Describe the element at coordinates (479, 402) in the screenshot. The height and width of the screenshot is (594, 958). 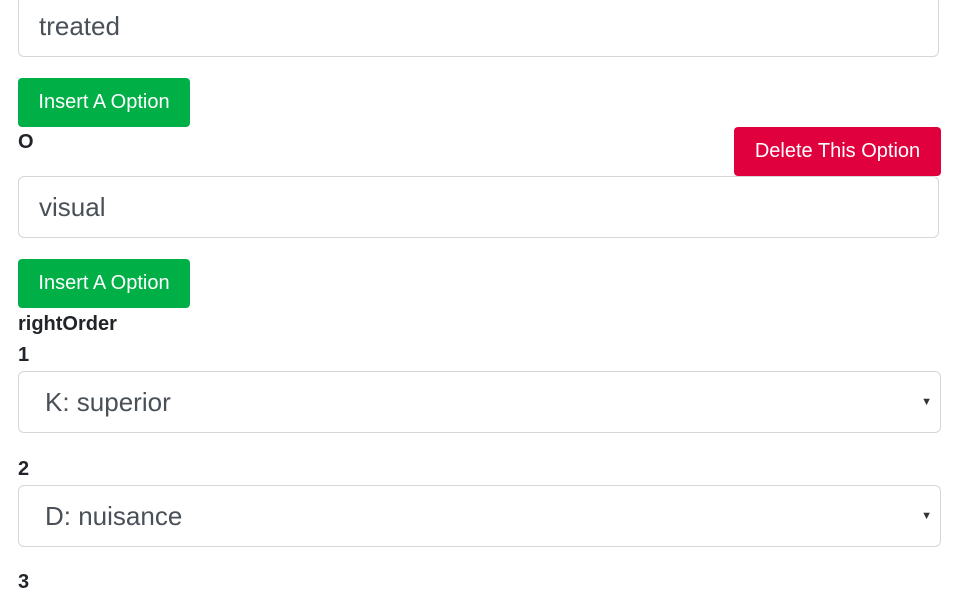
I see `order-select-1: K: superior ▼` at that location.